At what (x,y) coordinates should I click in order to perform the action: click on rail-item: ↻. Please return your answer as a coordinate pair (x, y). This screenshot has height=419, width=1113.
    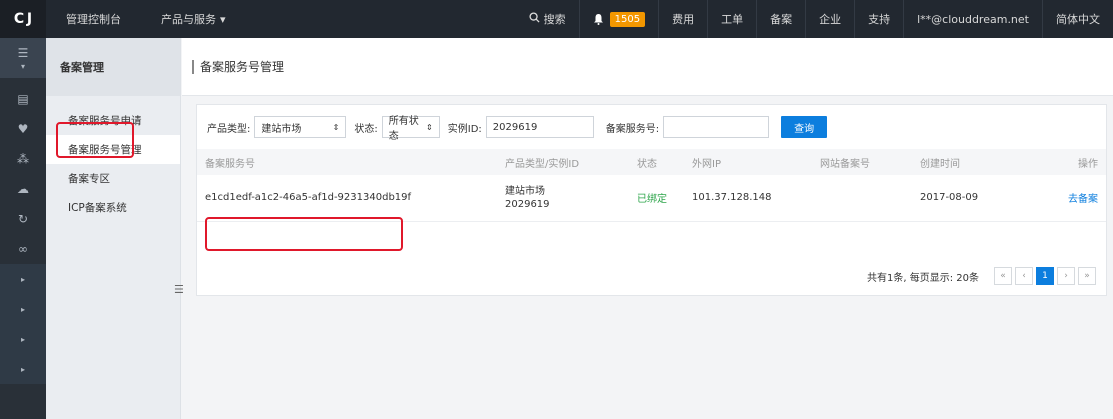
    Looking at the image, I should click on (23, 219).